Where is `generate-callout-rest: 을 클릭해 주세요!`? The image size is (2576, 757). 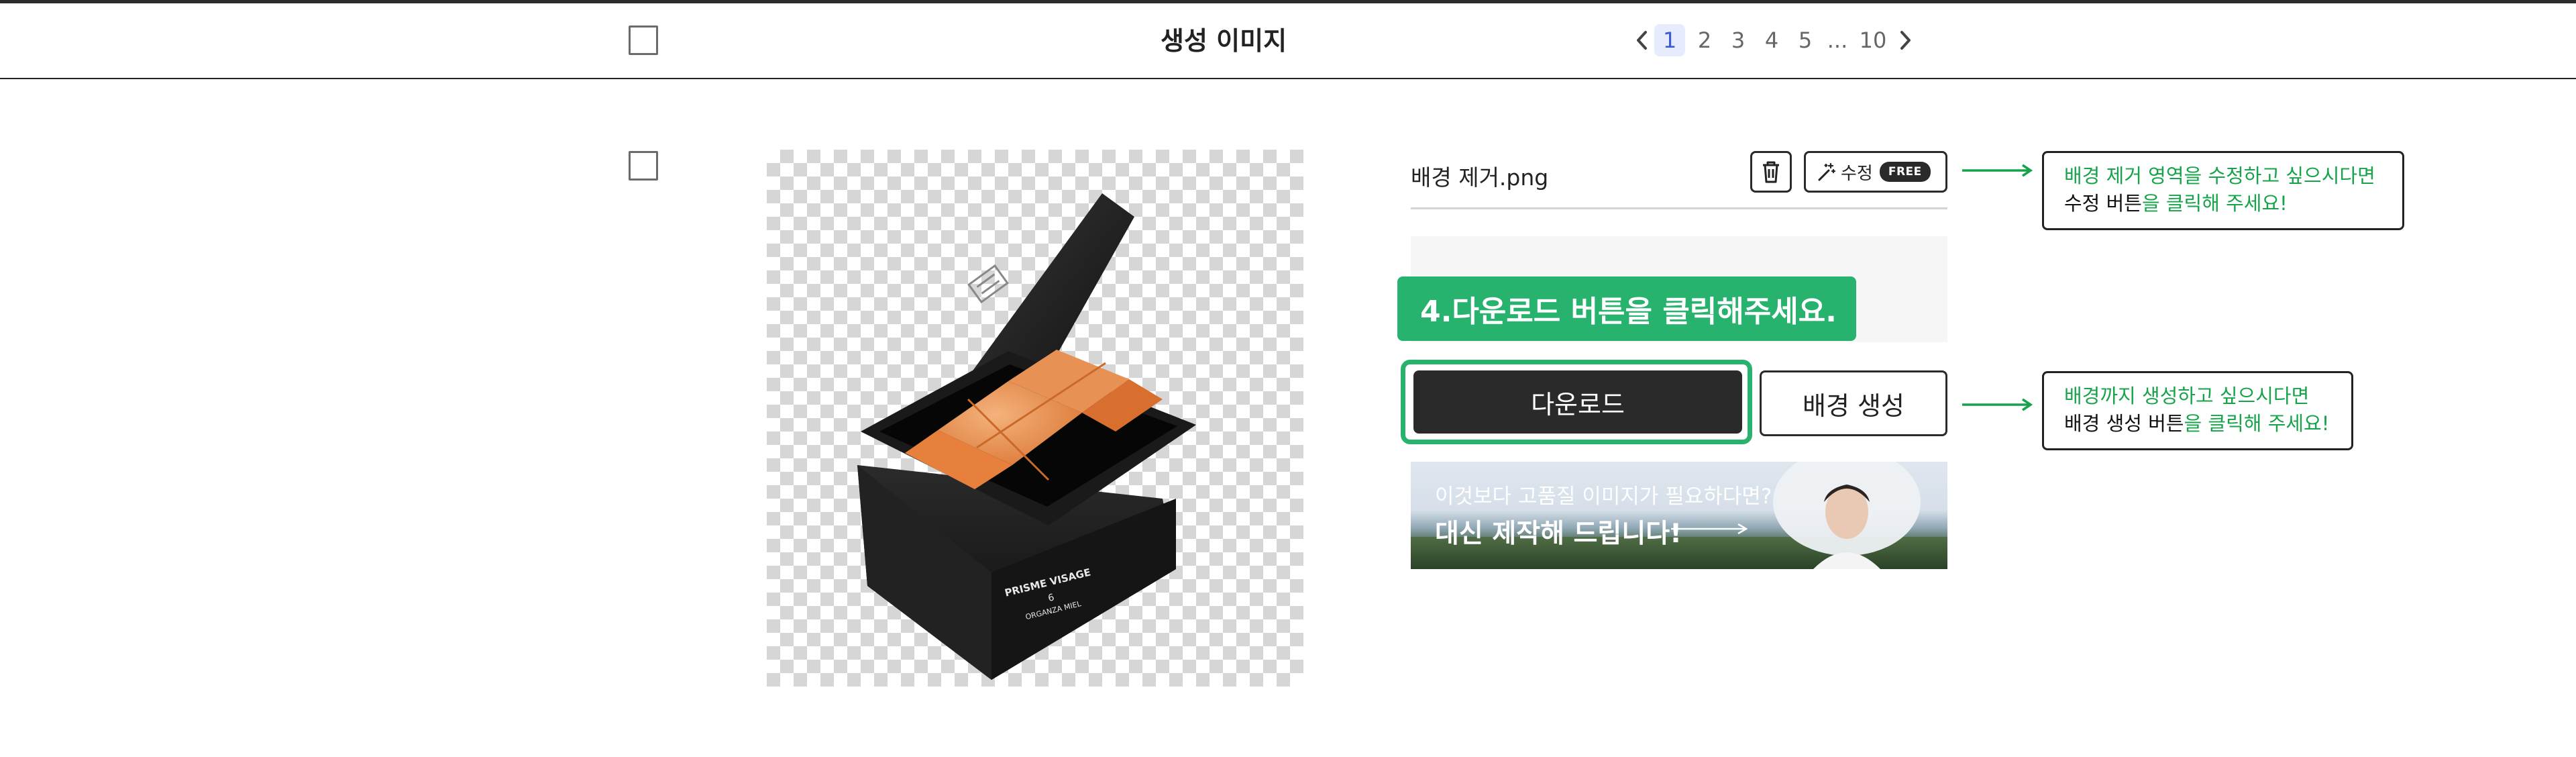 generate-callout-rest: 을 클릭해 주세요! is located at coordinates (2257, 423).